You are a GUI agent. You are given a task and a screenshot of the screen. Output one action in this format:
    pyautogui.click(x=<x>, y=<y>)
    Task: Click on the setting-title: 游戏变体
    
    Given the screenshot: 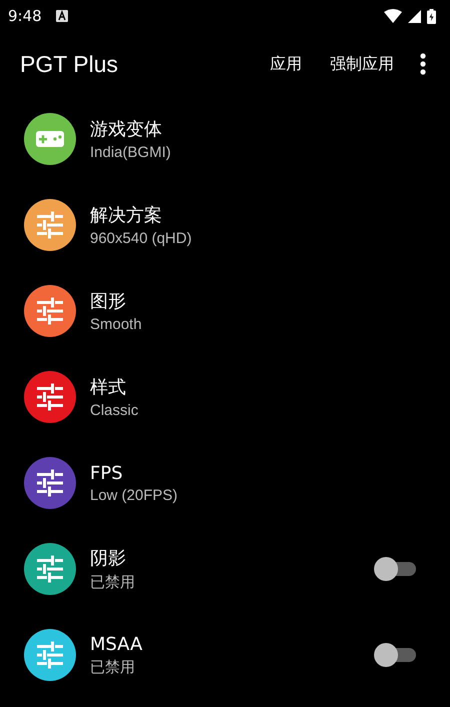 What is the action you would take?
    pyautogui.click(x=126, y=129)
    